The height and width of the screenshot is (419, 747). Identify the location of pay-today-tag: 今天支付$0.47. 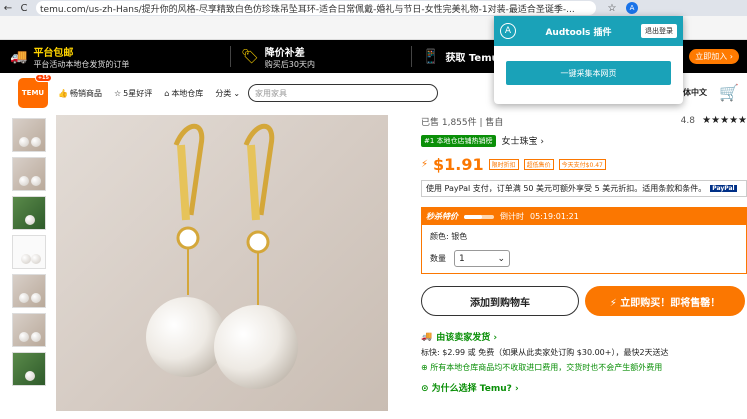
(582, 164).